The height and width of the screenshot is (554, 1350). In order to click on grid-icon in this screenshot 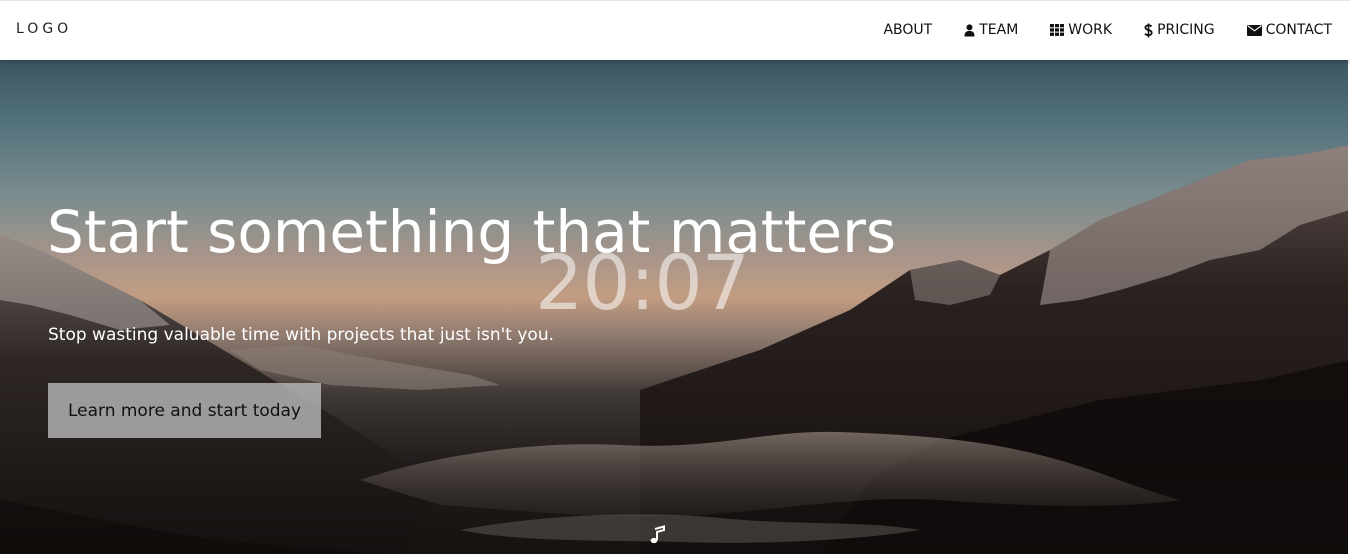, I will do `click(1057, 30)`.